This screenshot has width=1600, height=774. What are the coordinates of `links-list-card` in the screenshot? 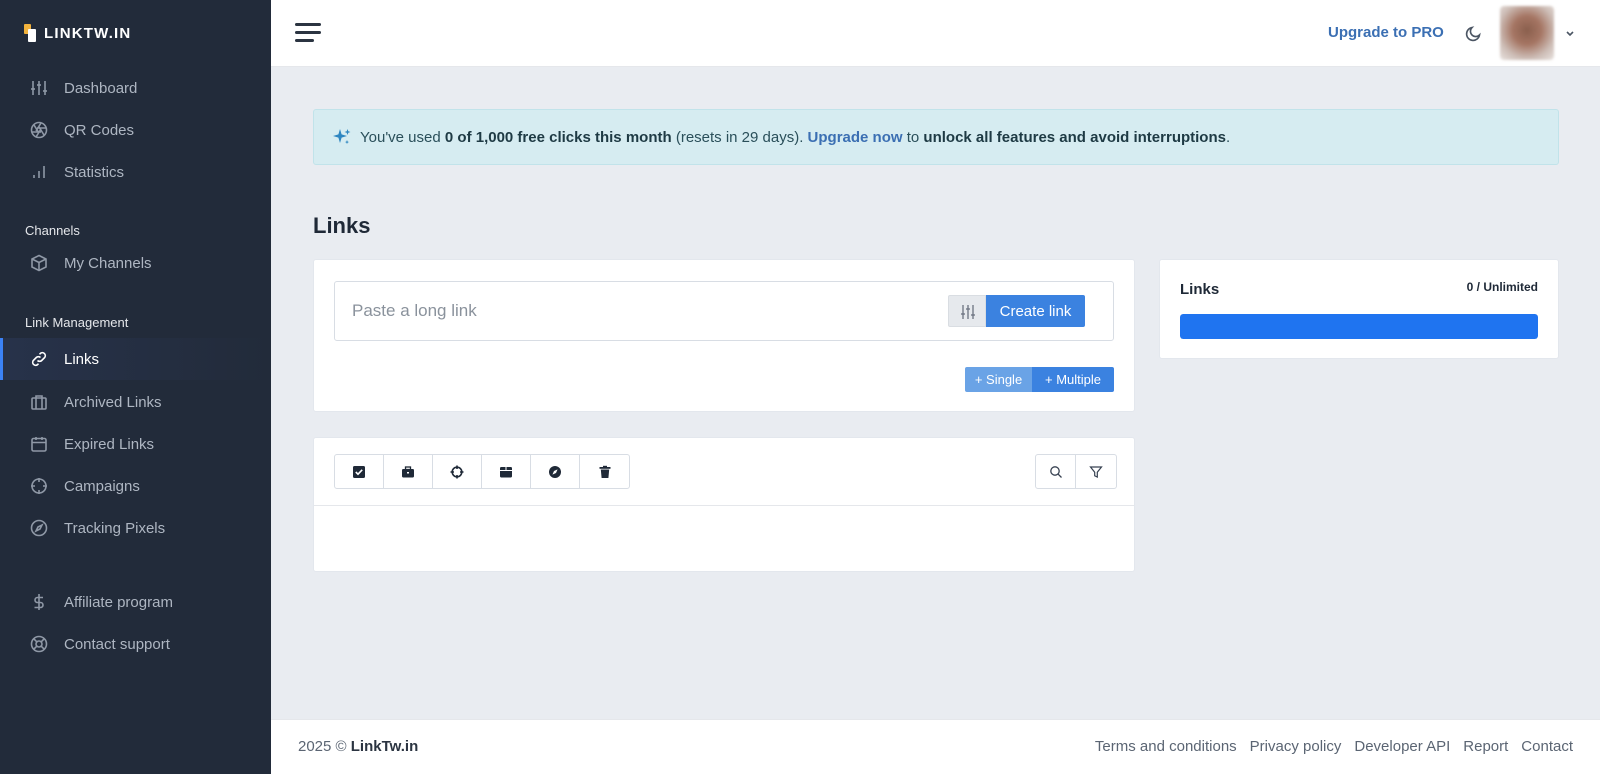 It's located at (724, 504).